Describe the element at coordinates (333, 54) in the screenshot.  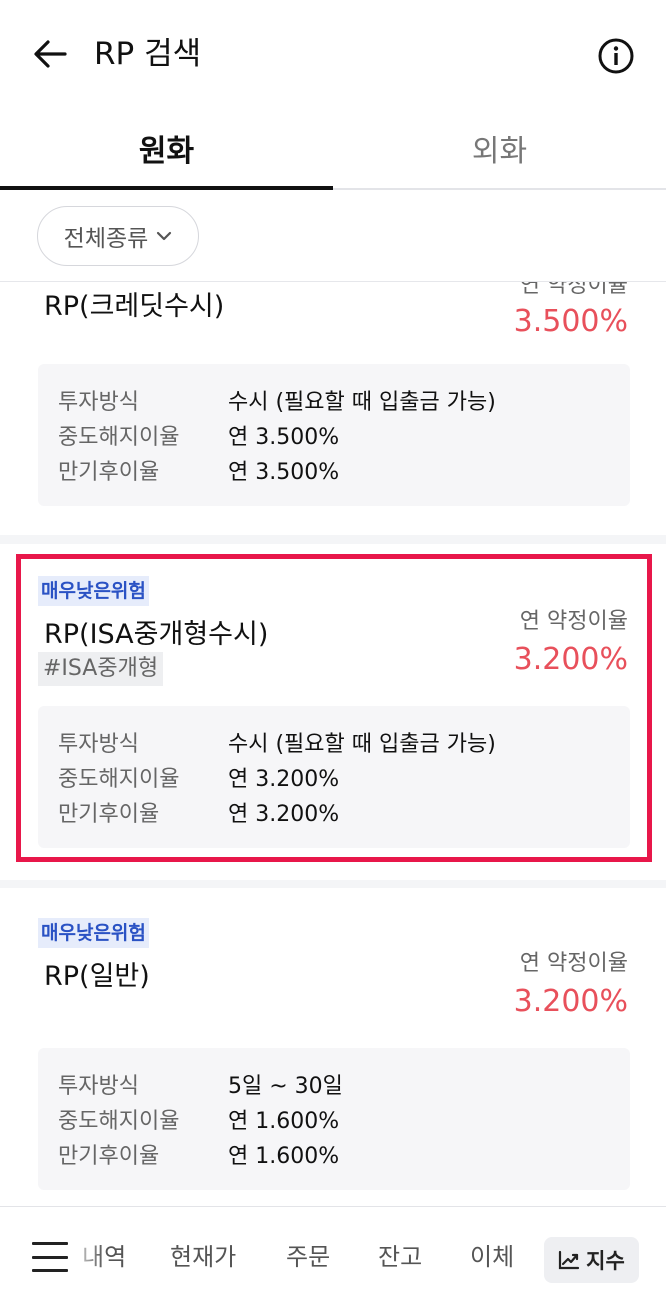
I see `app-header: RP 검색` at that location.